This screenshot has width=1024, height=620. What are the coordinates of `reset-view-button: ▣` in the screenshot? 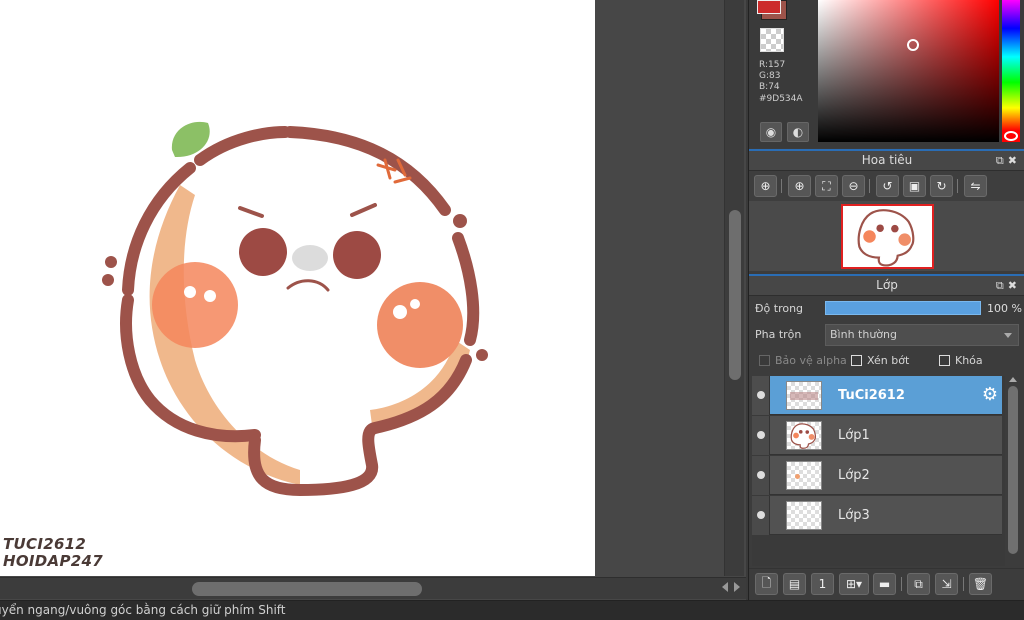 It's located at (914, 186).